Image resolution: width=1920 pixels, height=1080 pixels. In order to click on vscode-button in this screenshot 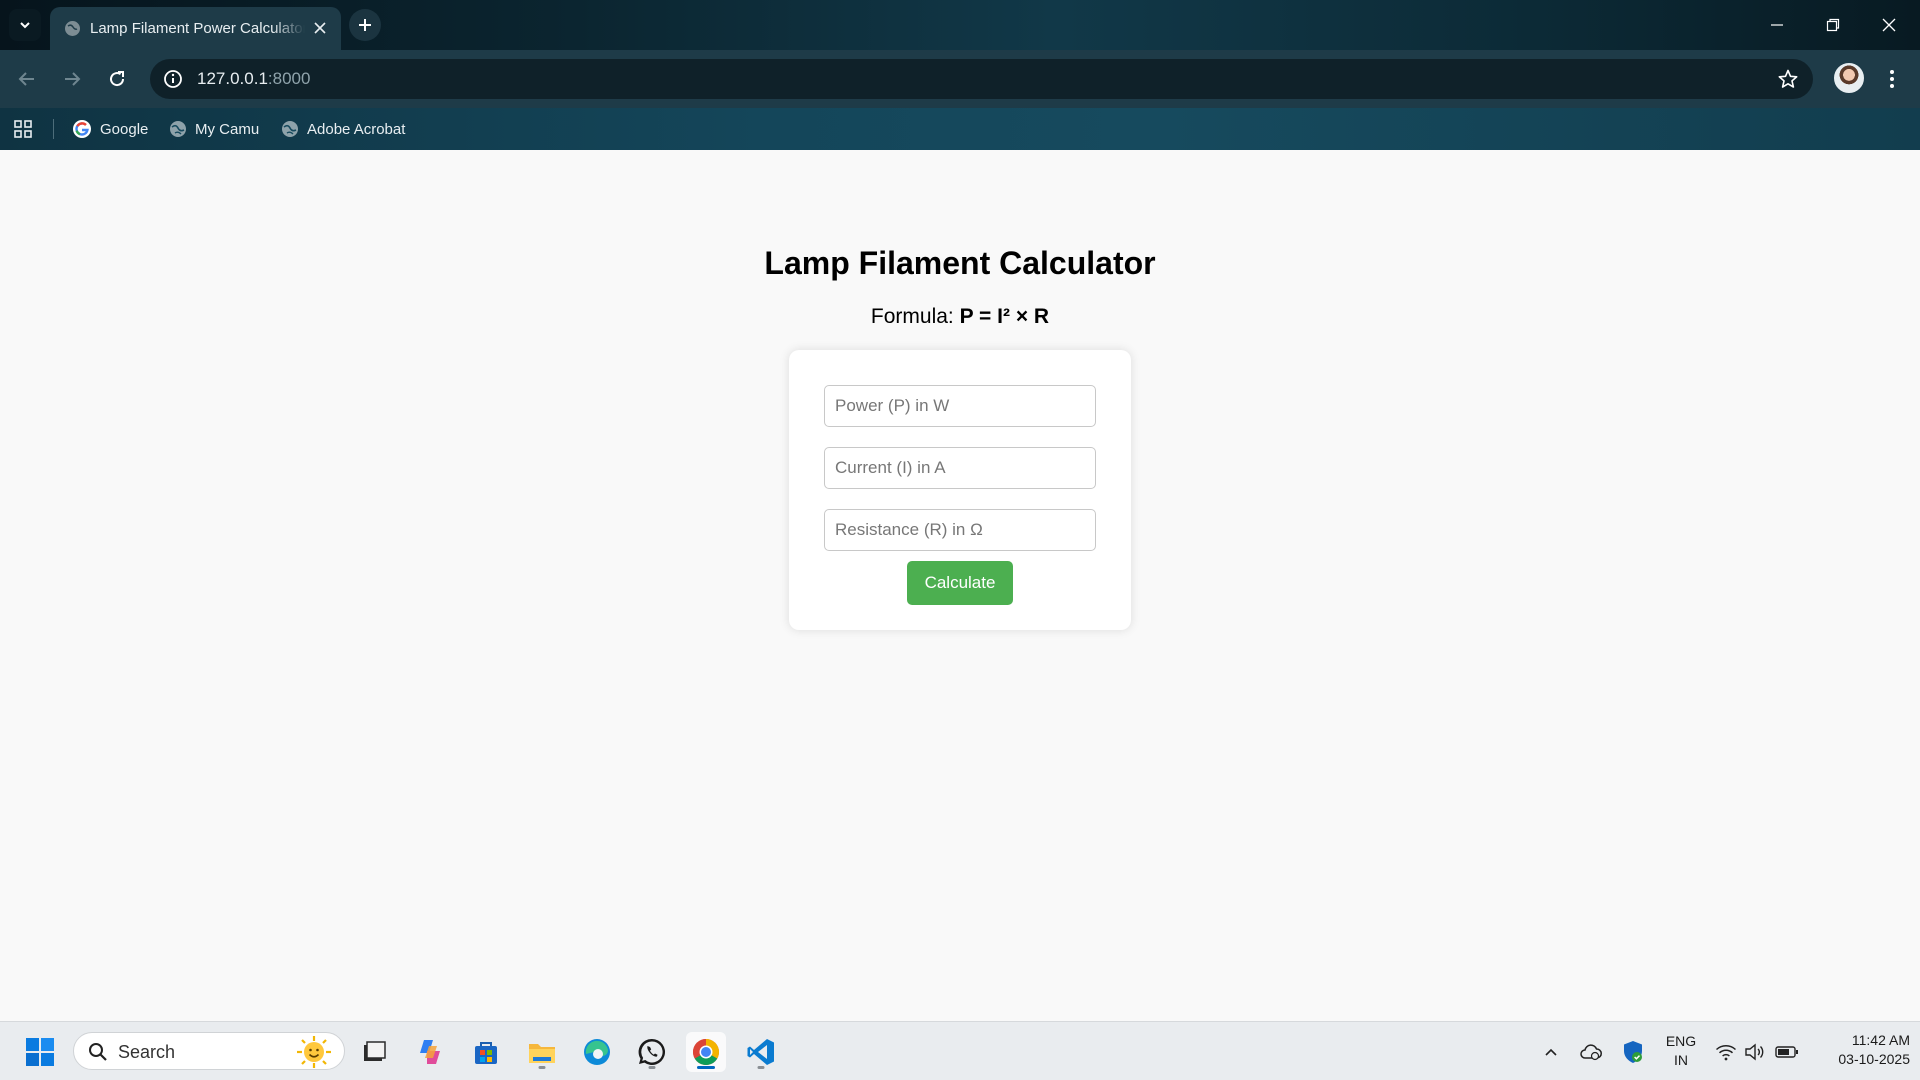, I will do `click(761, 1052)`.